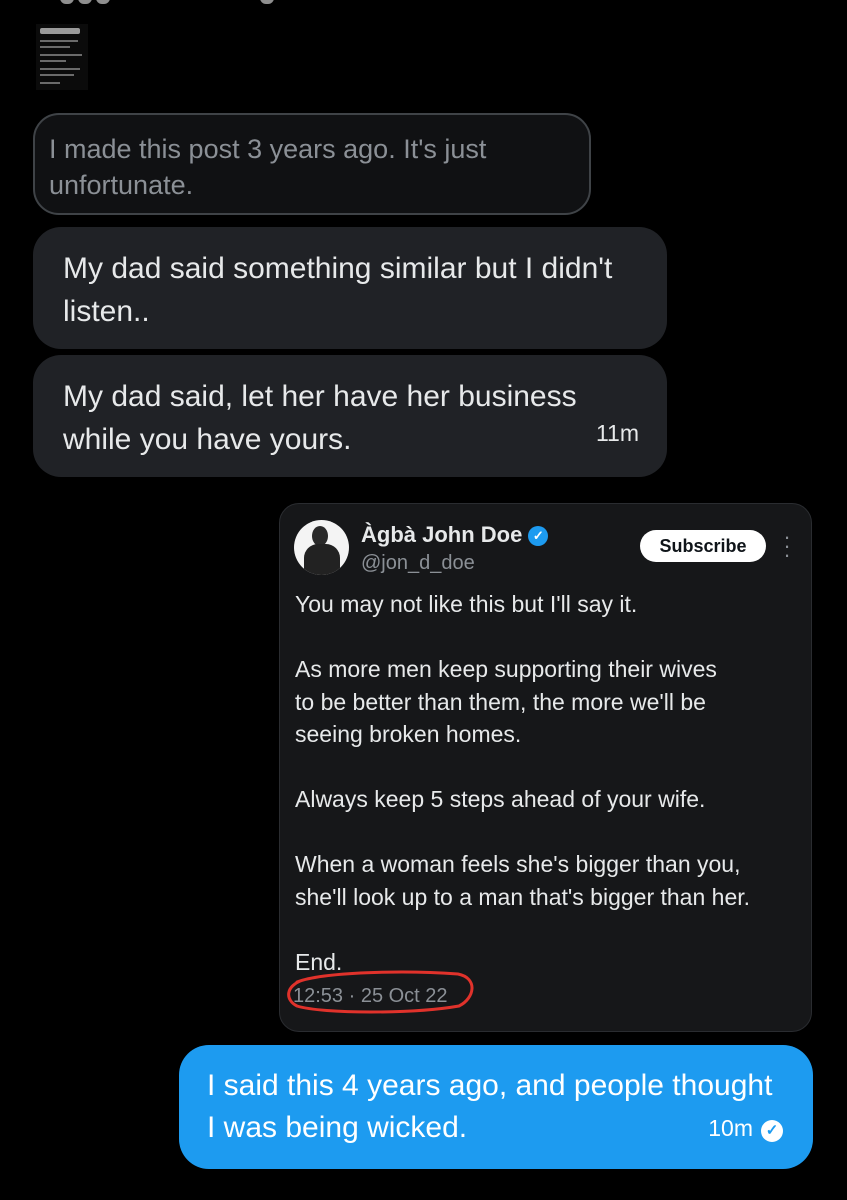  Describe the element at coordinates (538, 536) in the screenshot. I see `verified-badge-icon: ✓` at that location.